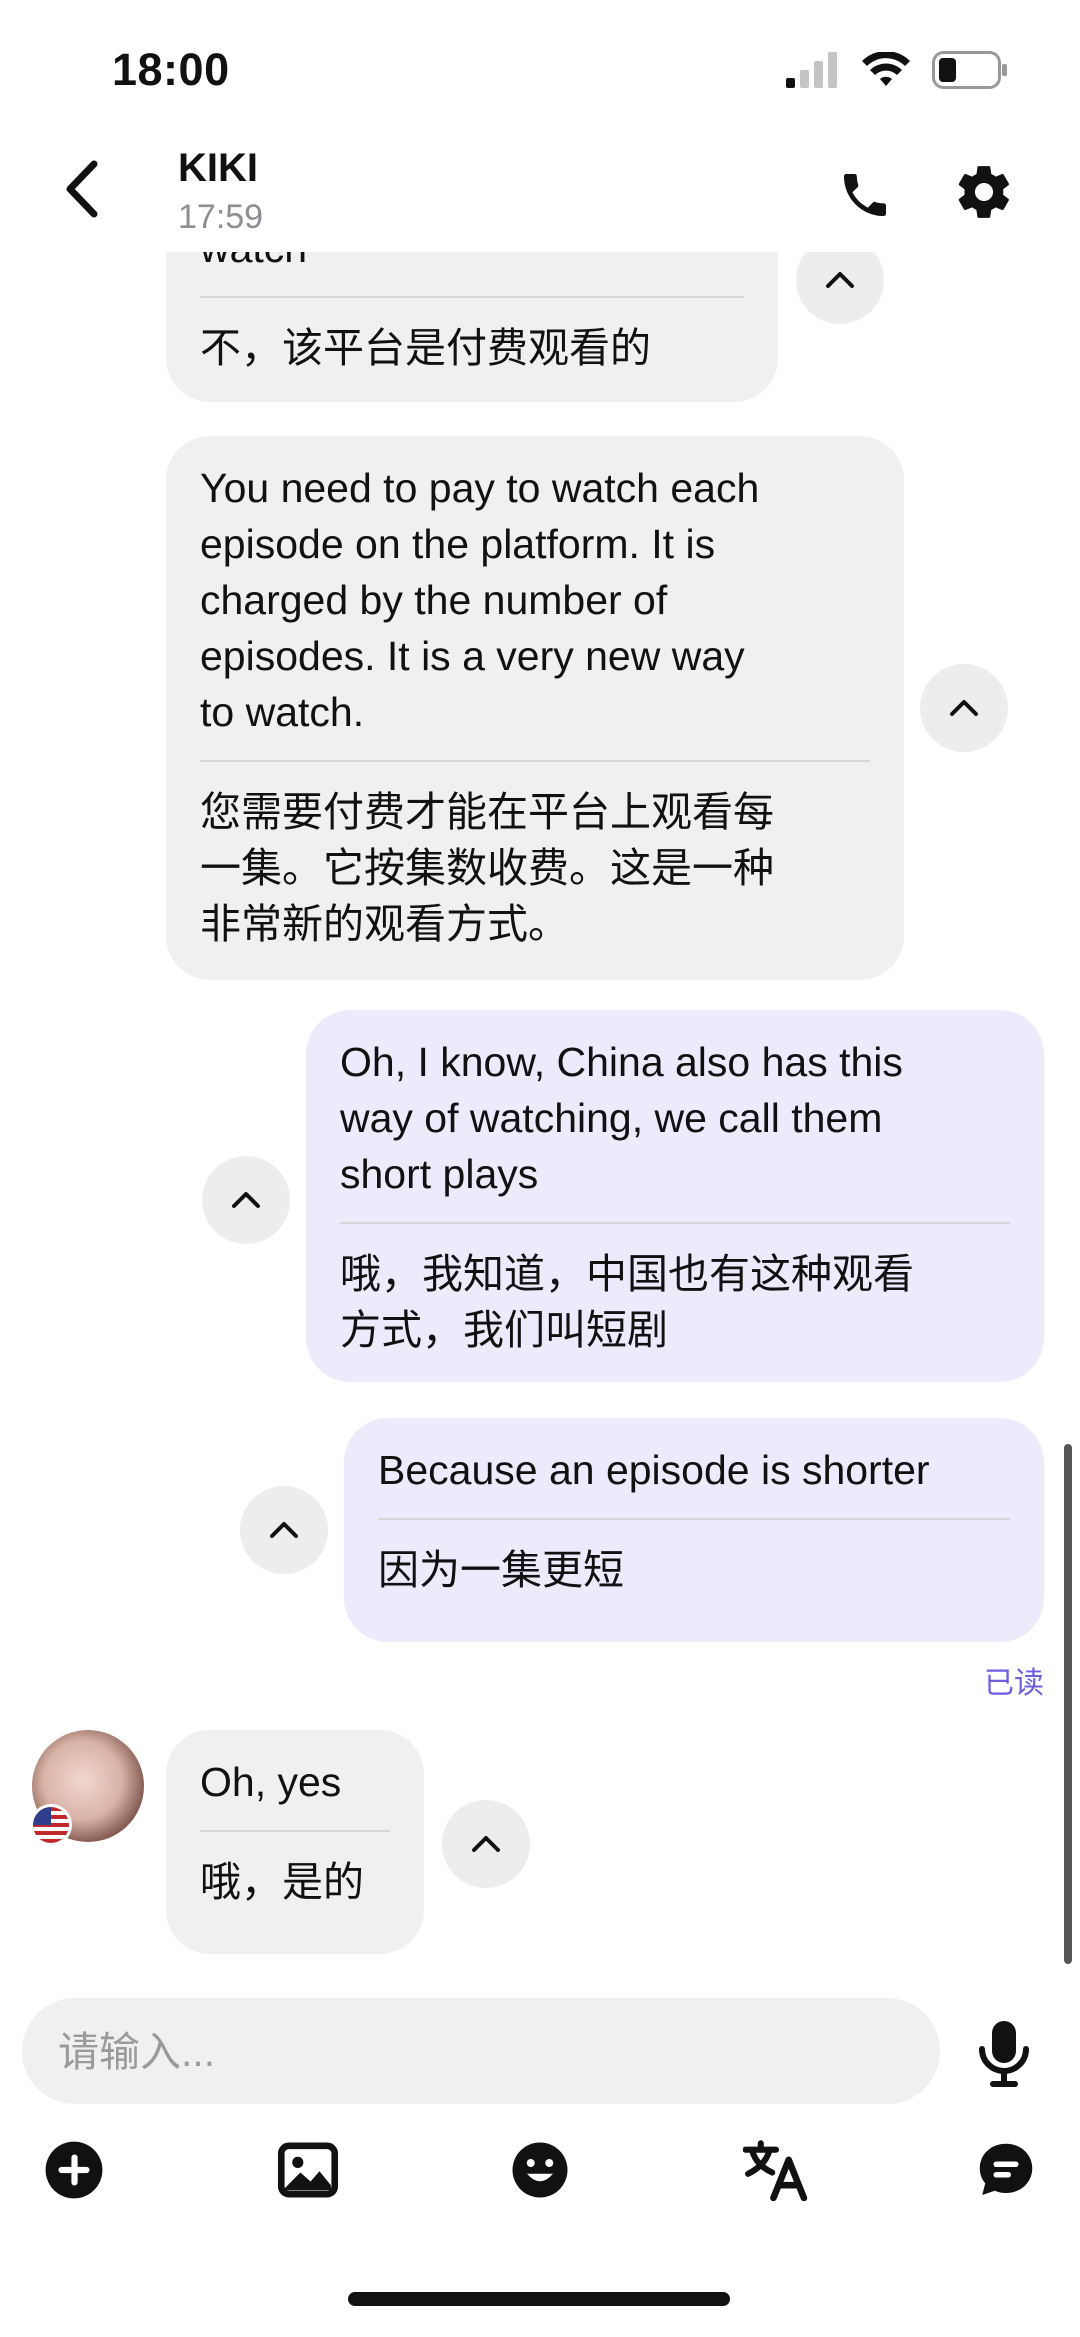  Describe the element at coordinates (487, 868) in the screenshot. I see `message-translation-text: 您需要付费才能在平台上观看每 一集。它按集数收费。这是一种 非常新的观看方式。` at that location.